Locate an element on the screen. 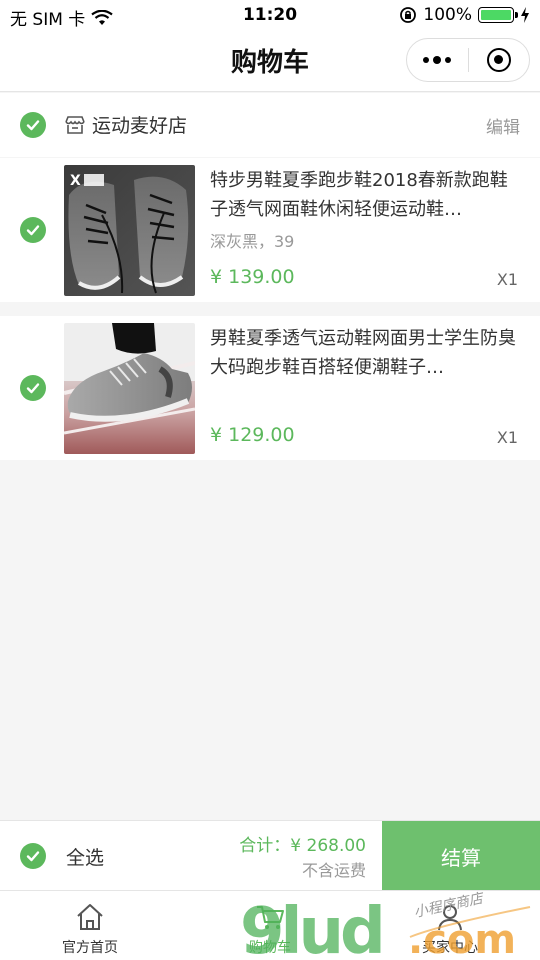 The width and height of the screenshot is (540, 960). tab-bar: 官方首页 购物车 买家中心 is located at coordinates (270, 925).